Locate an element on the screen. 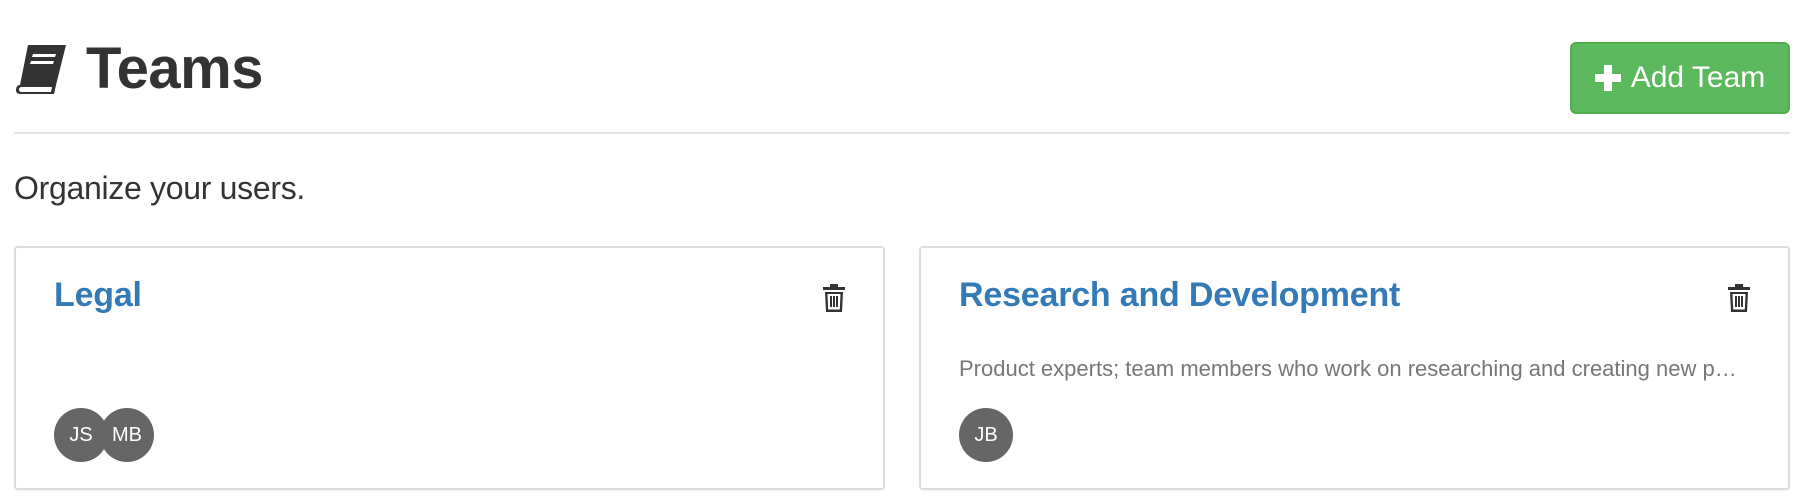 The image size is (1808, 496). member-avatars: JB is located at coordinates (986, 435).